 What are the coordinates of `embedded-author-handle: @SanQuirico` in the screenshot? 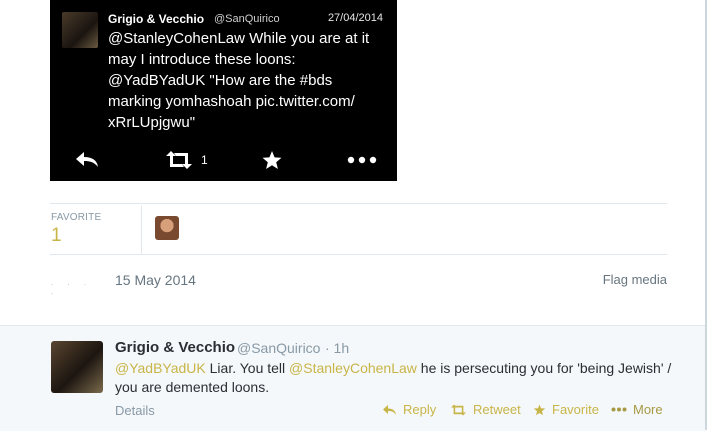 It's located at (247, 19).